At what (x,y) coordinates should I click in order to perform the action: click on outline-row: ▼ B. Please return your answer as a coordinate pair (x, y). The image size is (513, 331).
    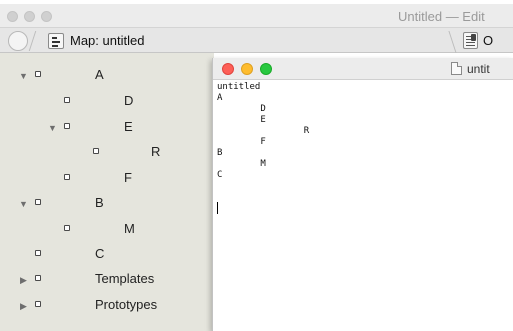
    Looking at the image, I should click on (107, 205).